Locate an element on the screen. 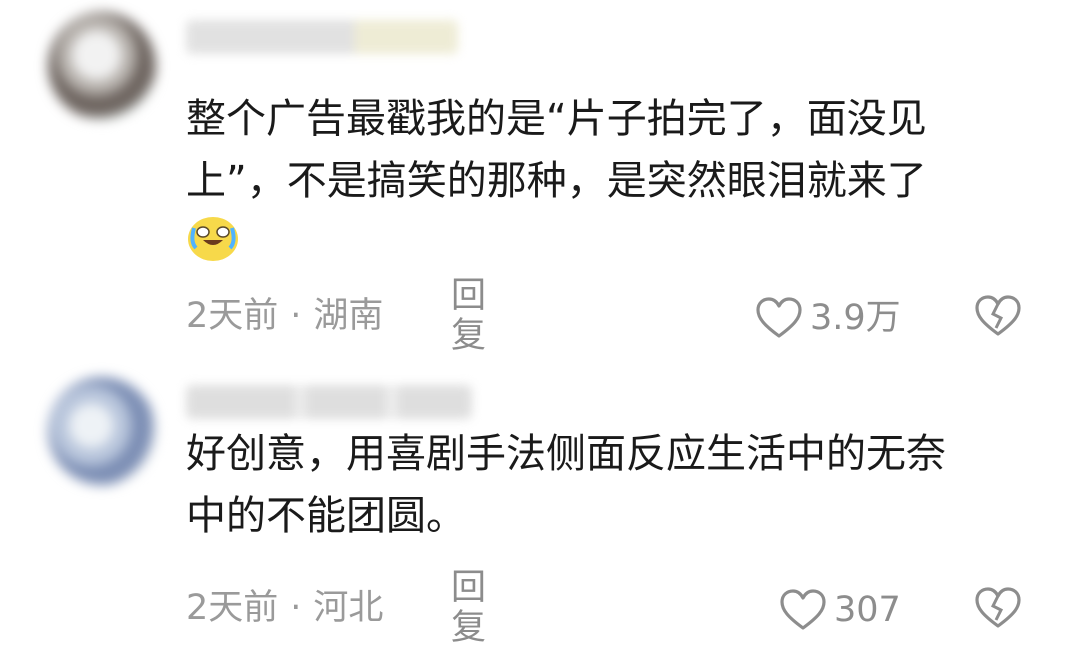  comment-line: 整个广告最戳我的是“片子拍完了，面没见 is located at coordinates (556, 119).